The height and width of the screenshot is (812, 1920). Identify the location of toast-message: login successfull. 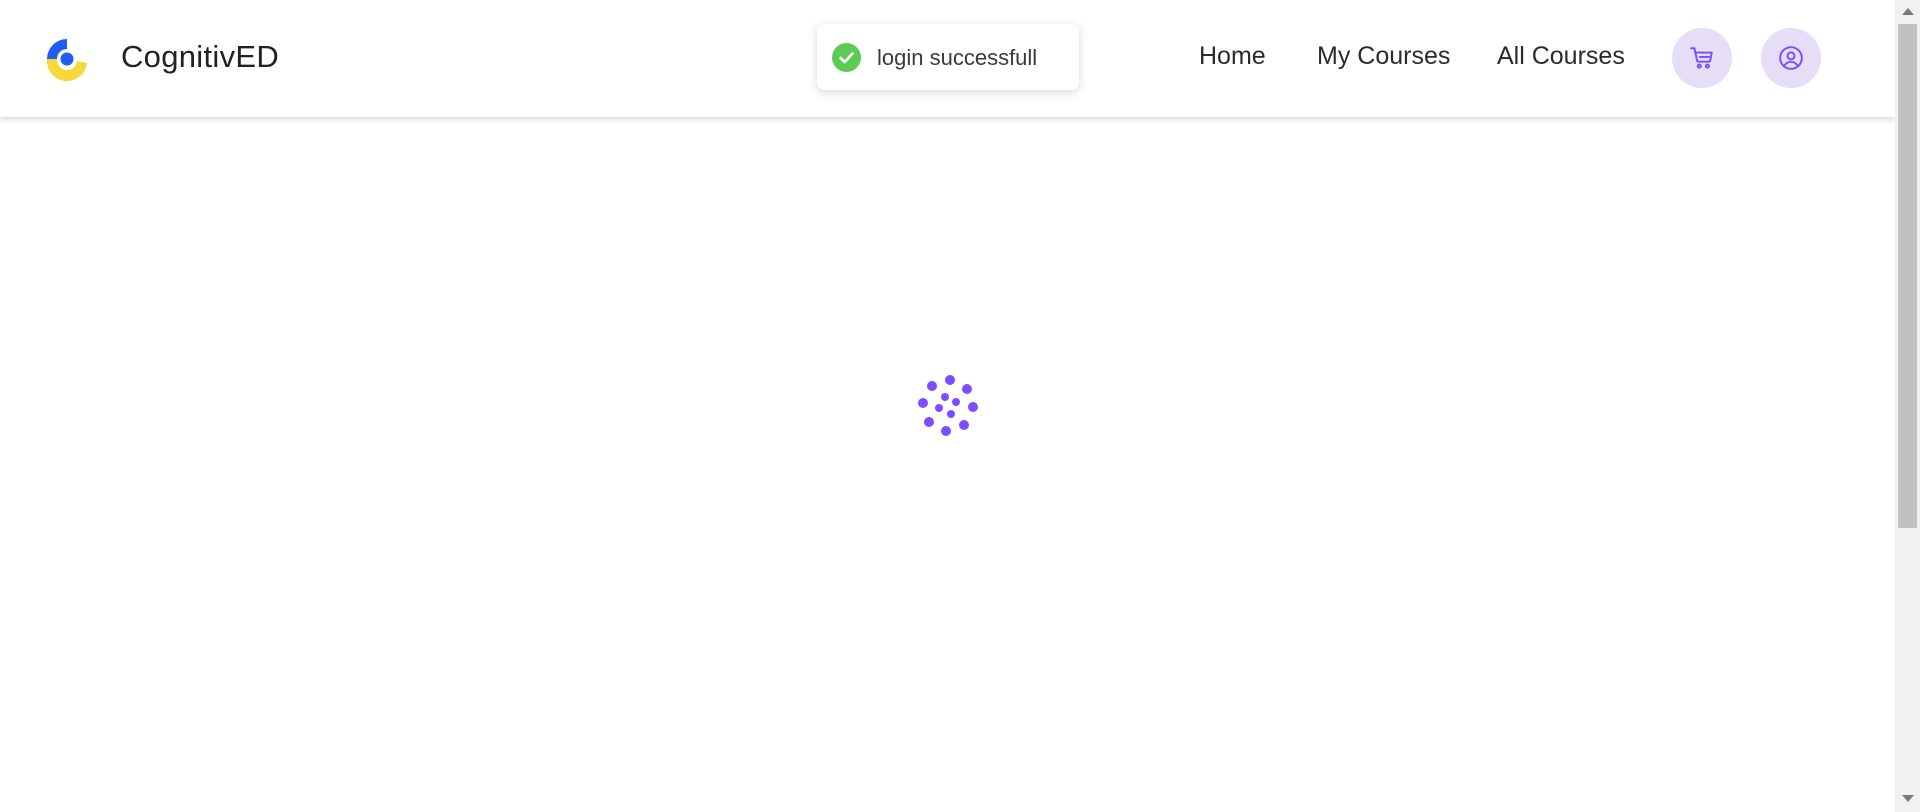
(957, 57).